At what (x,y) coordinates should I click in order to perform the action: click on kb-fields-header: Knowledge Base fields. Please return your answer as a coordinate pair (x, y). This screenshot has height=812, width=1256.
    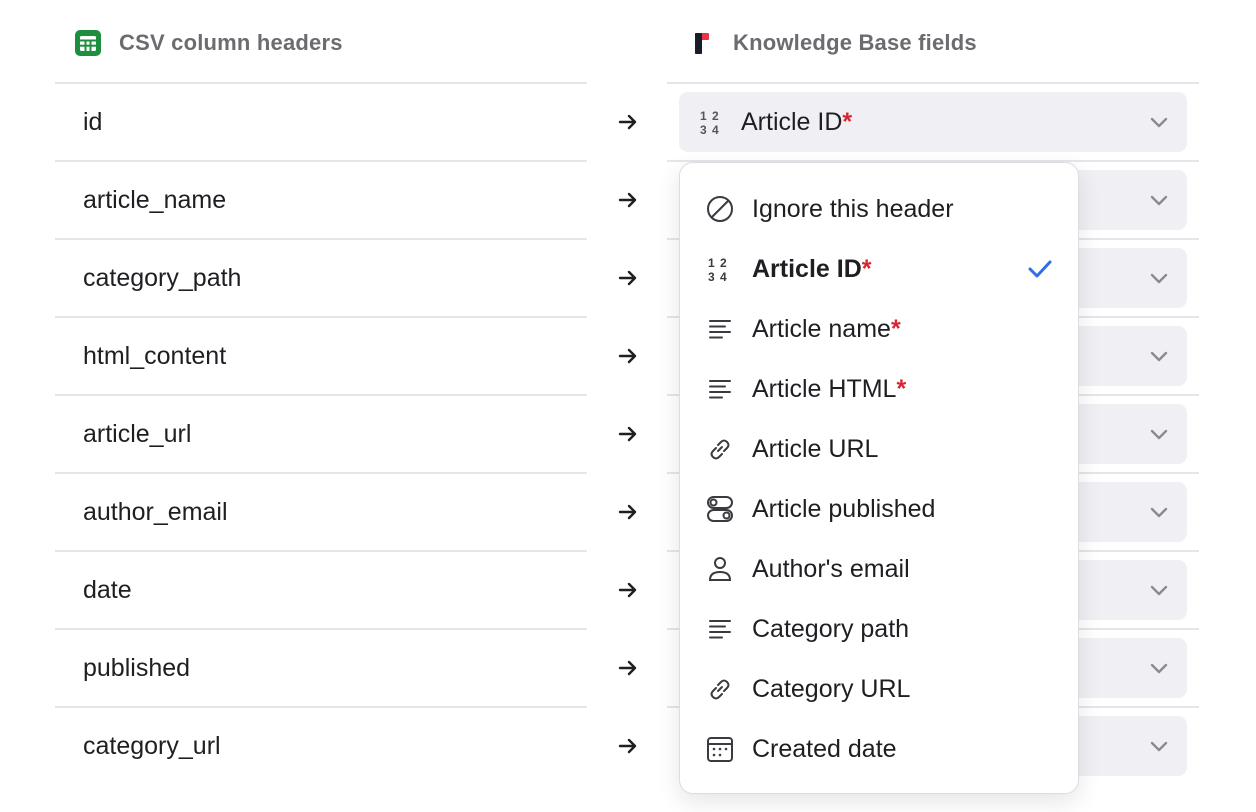
    Looking at the image, I should click on (831, 43).